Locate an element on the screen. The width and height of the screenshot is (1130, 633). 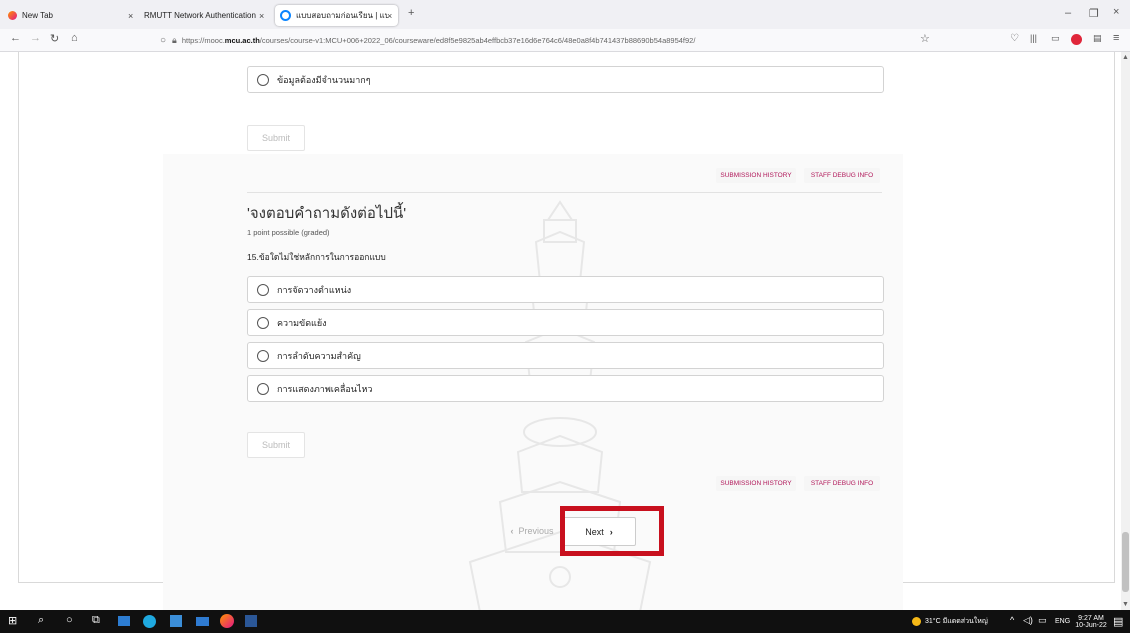
scrollbar-thumb is located at coordinates (1125, 562).